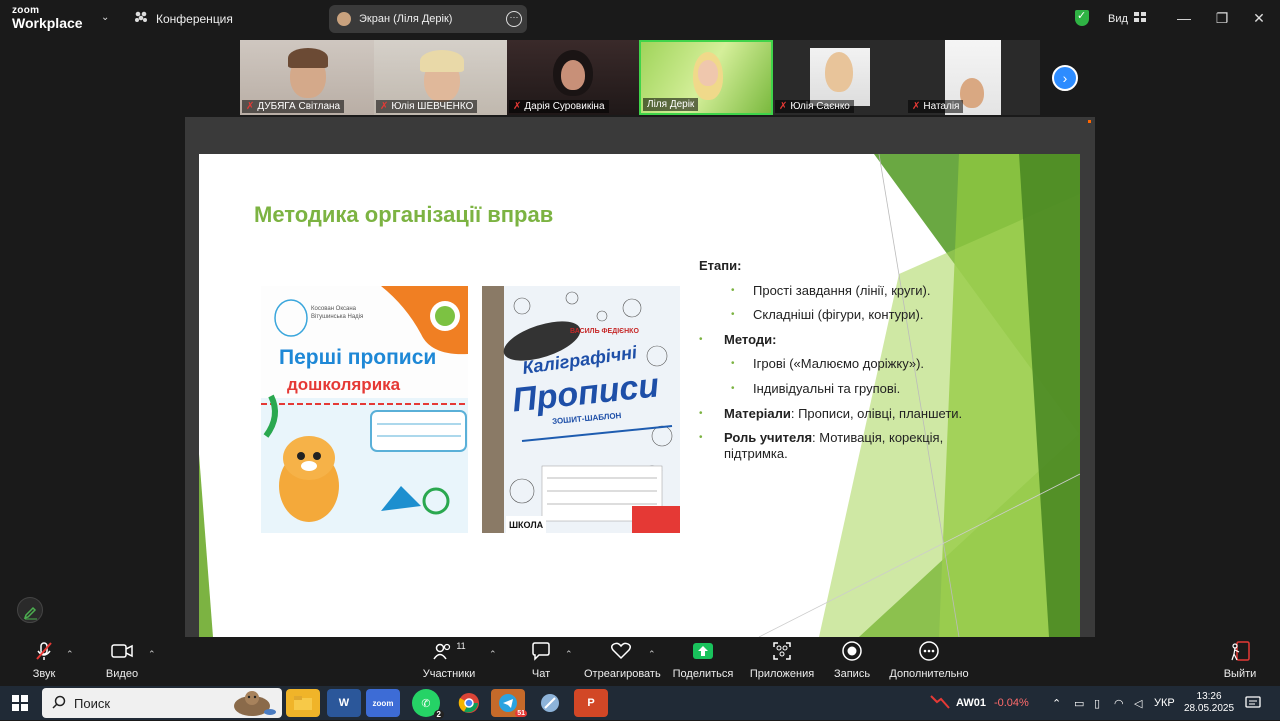  I want to click on stock-widget: AW01 -0.04%, so click(979, 703).